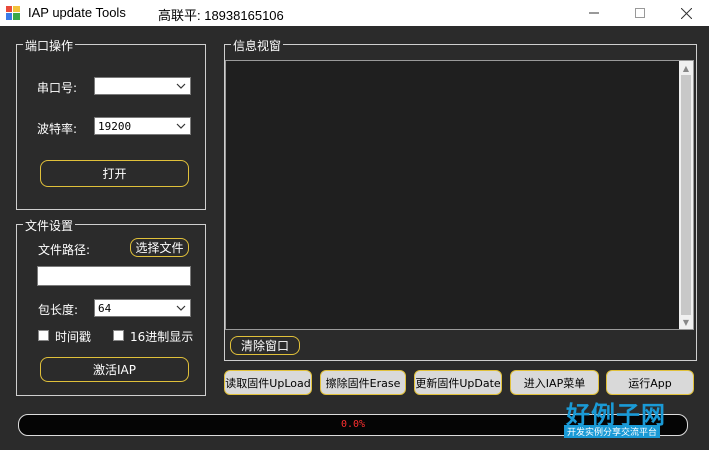 Image resolution: width=709 pixels, height=450 pixels. Describe the element at coordinates (57, 88) in the screenshot. I see `port-label: 串口号:` at that location.